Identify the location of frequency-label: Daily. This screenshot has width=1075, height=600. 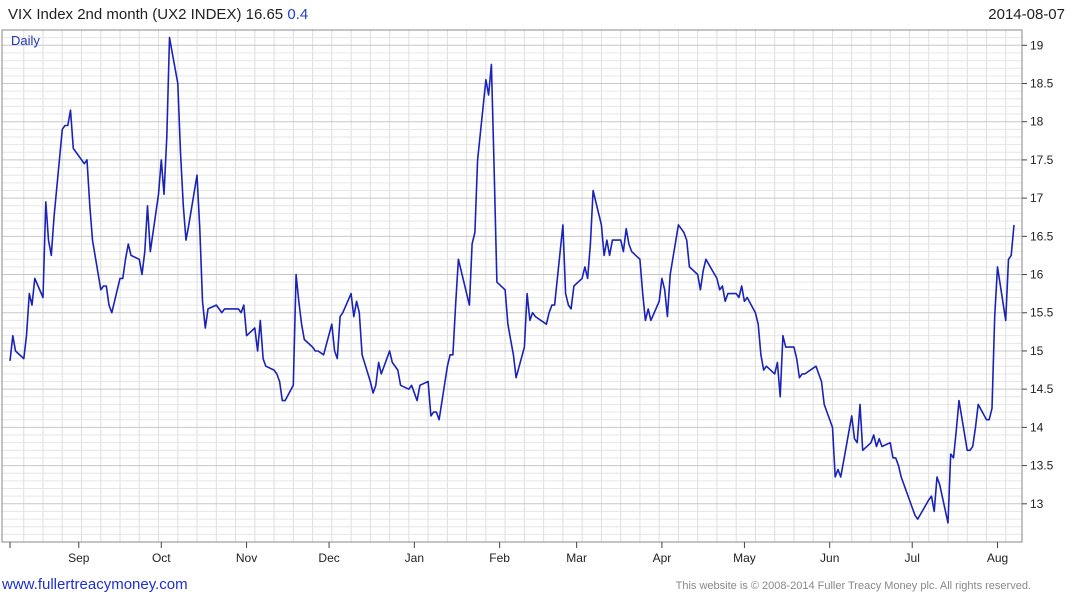
(25, 40).